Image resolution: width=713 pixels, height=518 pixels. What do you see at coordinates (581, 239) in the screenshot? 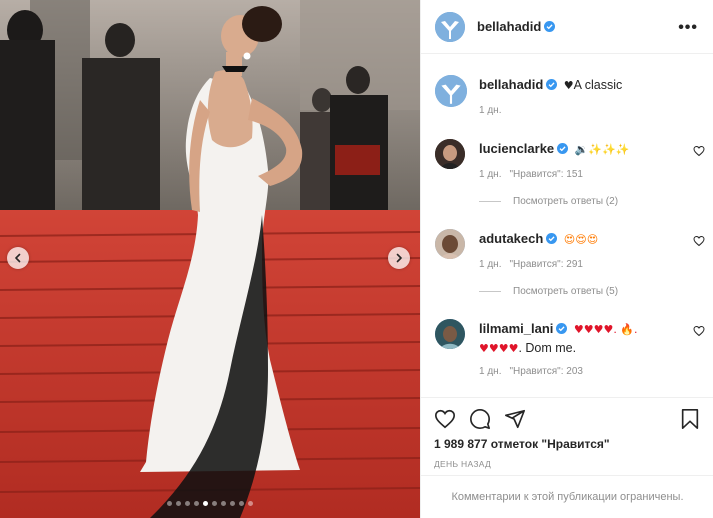
I see `comment-emoji: 😍😍😍` at bounding box center [581, 239].